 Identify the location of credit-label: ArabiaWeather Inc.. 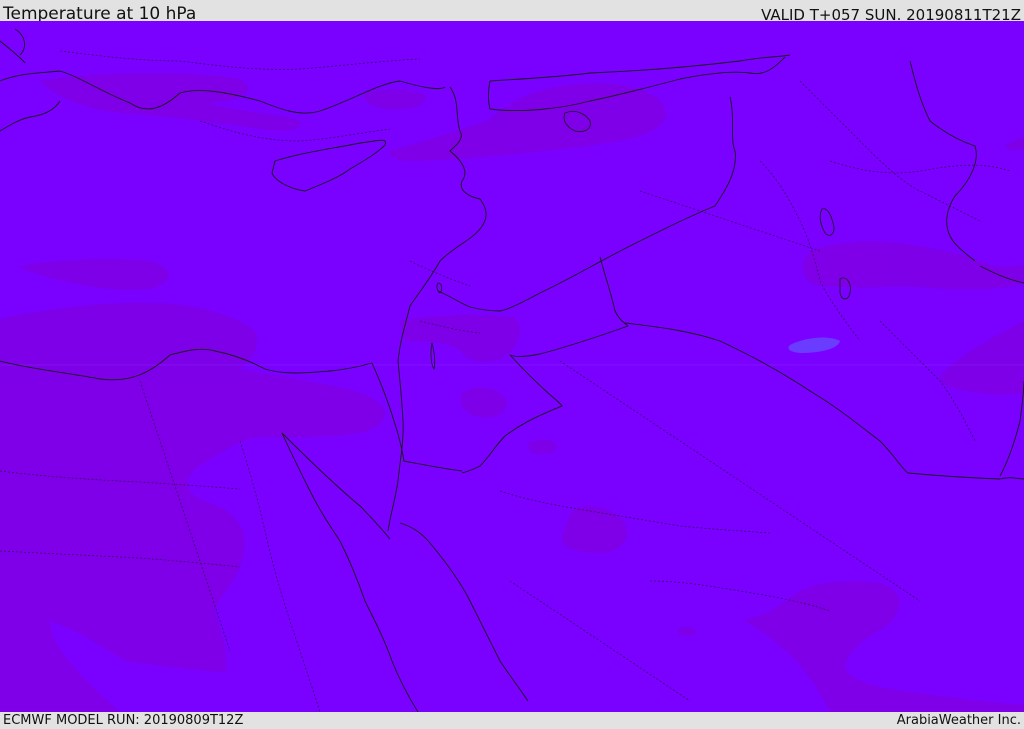
(958, 720).